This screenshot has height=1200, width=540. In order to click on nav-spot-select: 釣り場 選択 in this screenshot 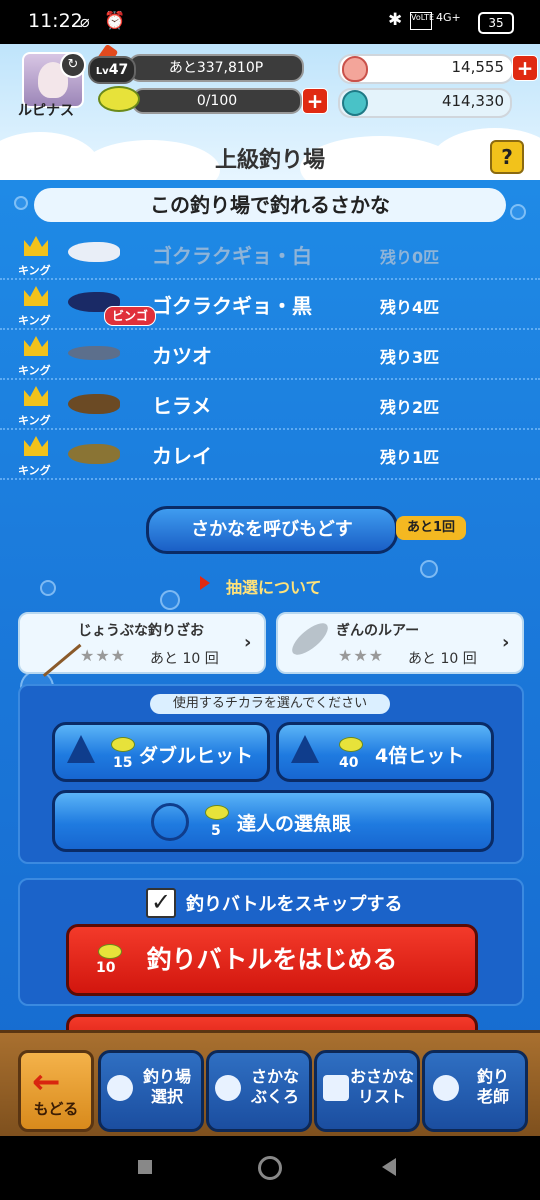, I will do `click(151, 1091)`.